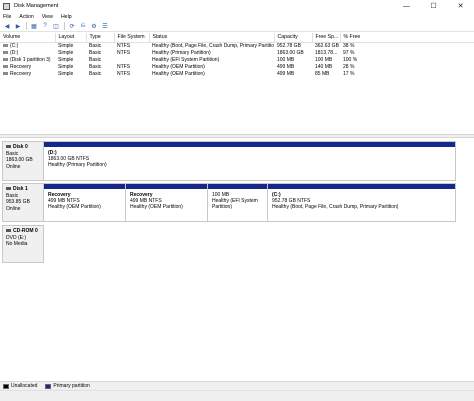 Image resolution: width=474 pixels, height=401 pixels. I want to click on capacity-cell: 1863.00 GB, so click(290, 52).